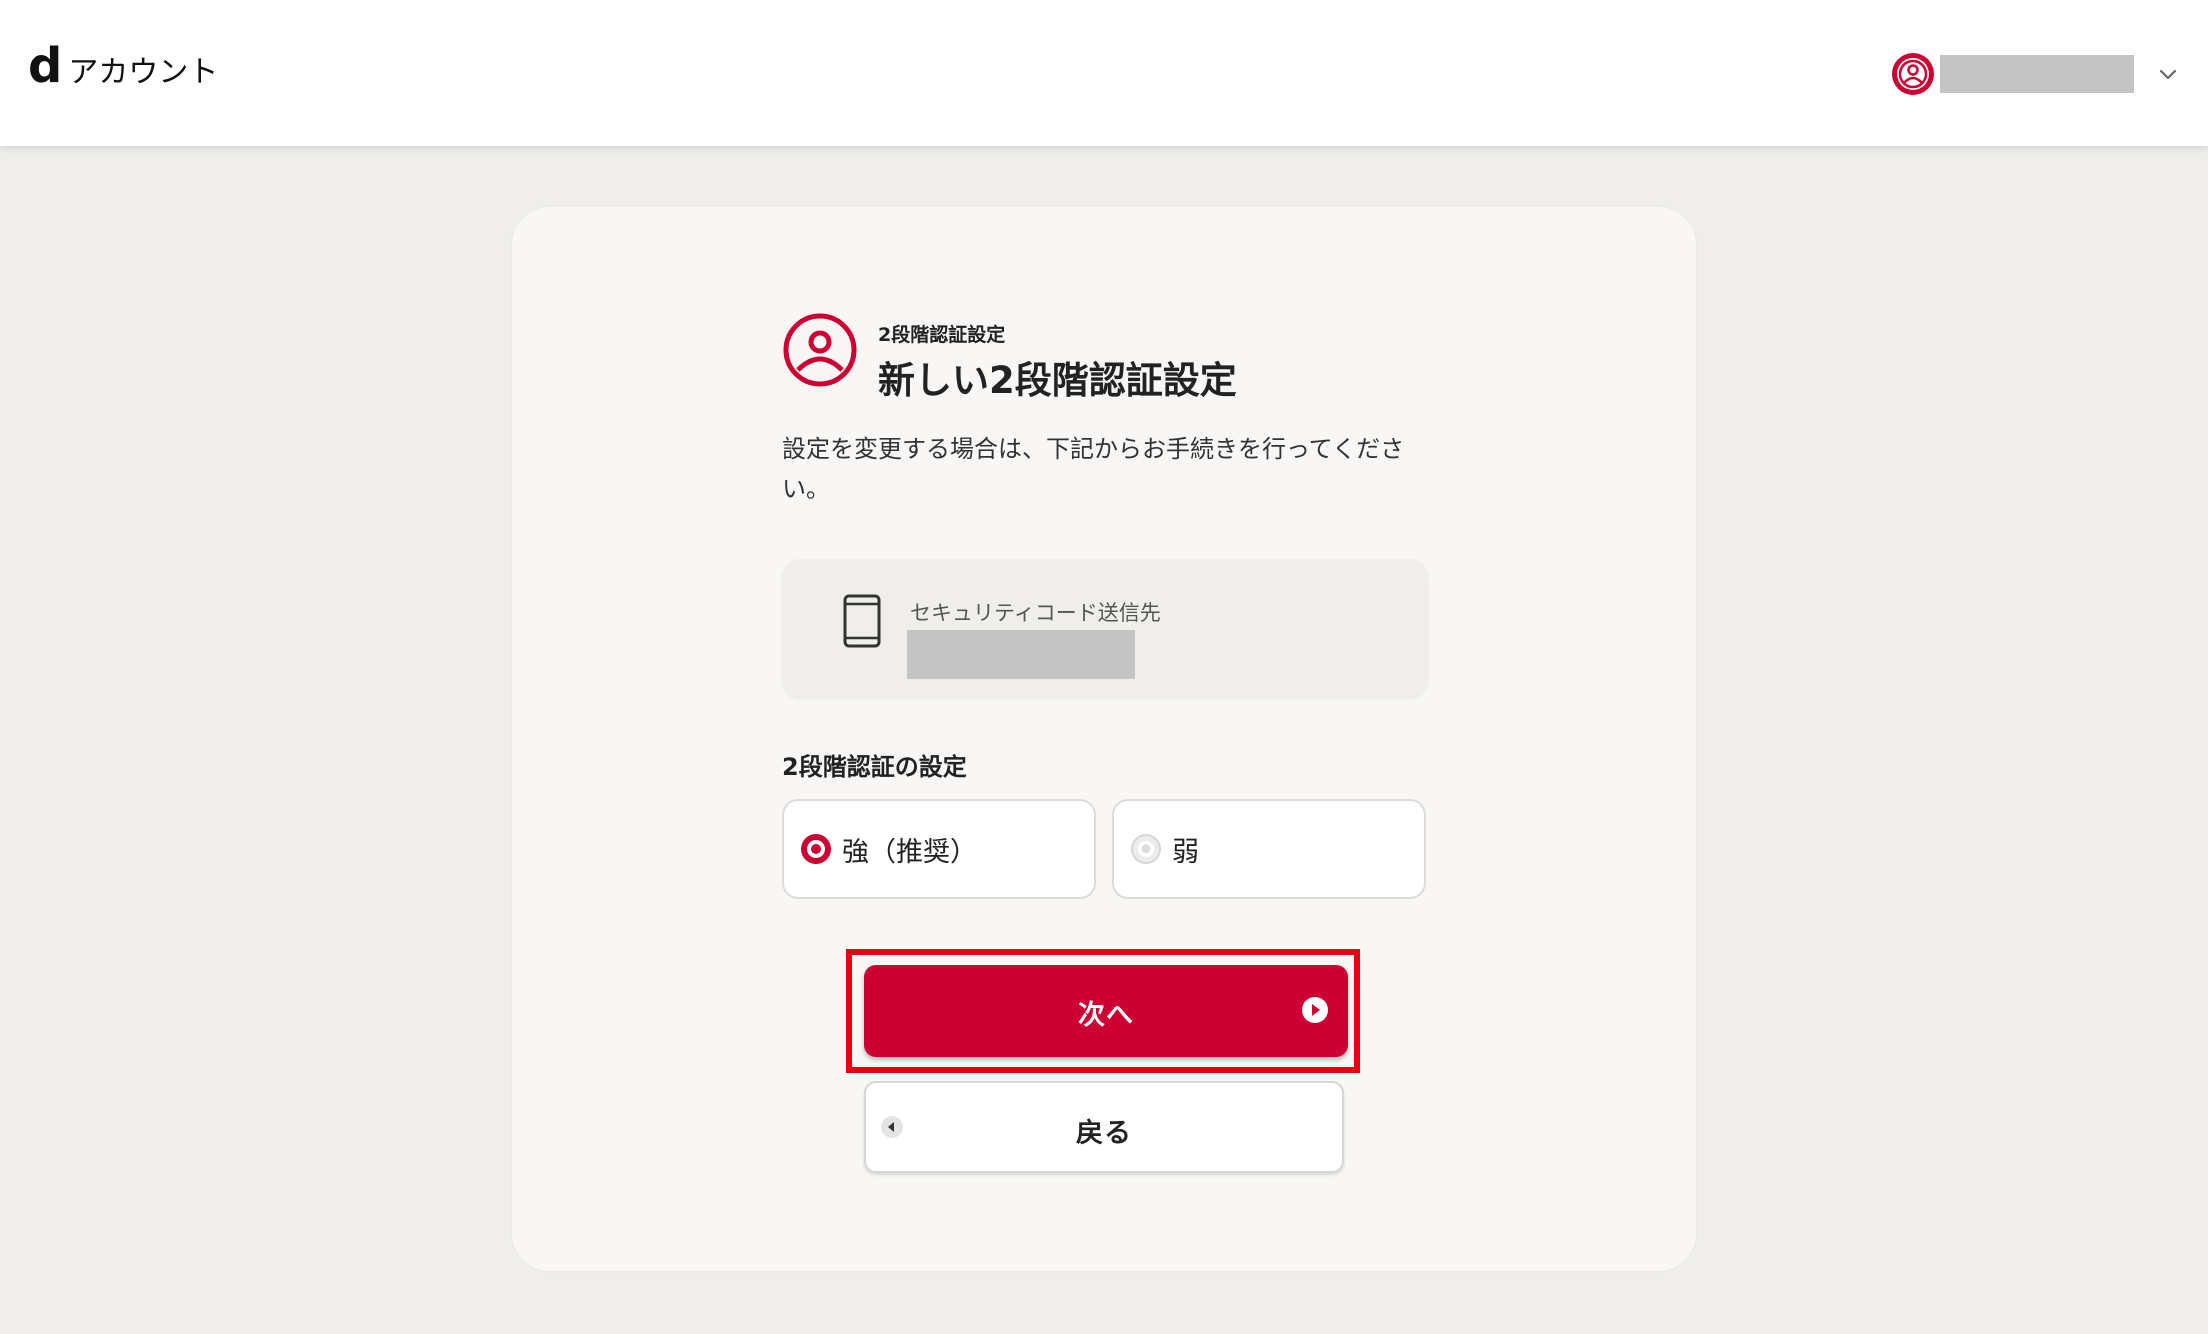  I want to click on smartphone-icon, so click(862, 621).